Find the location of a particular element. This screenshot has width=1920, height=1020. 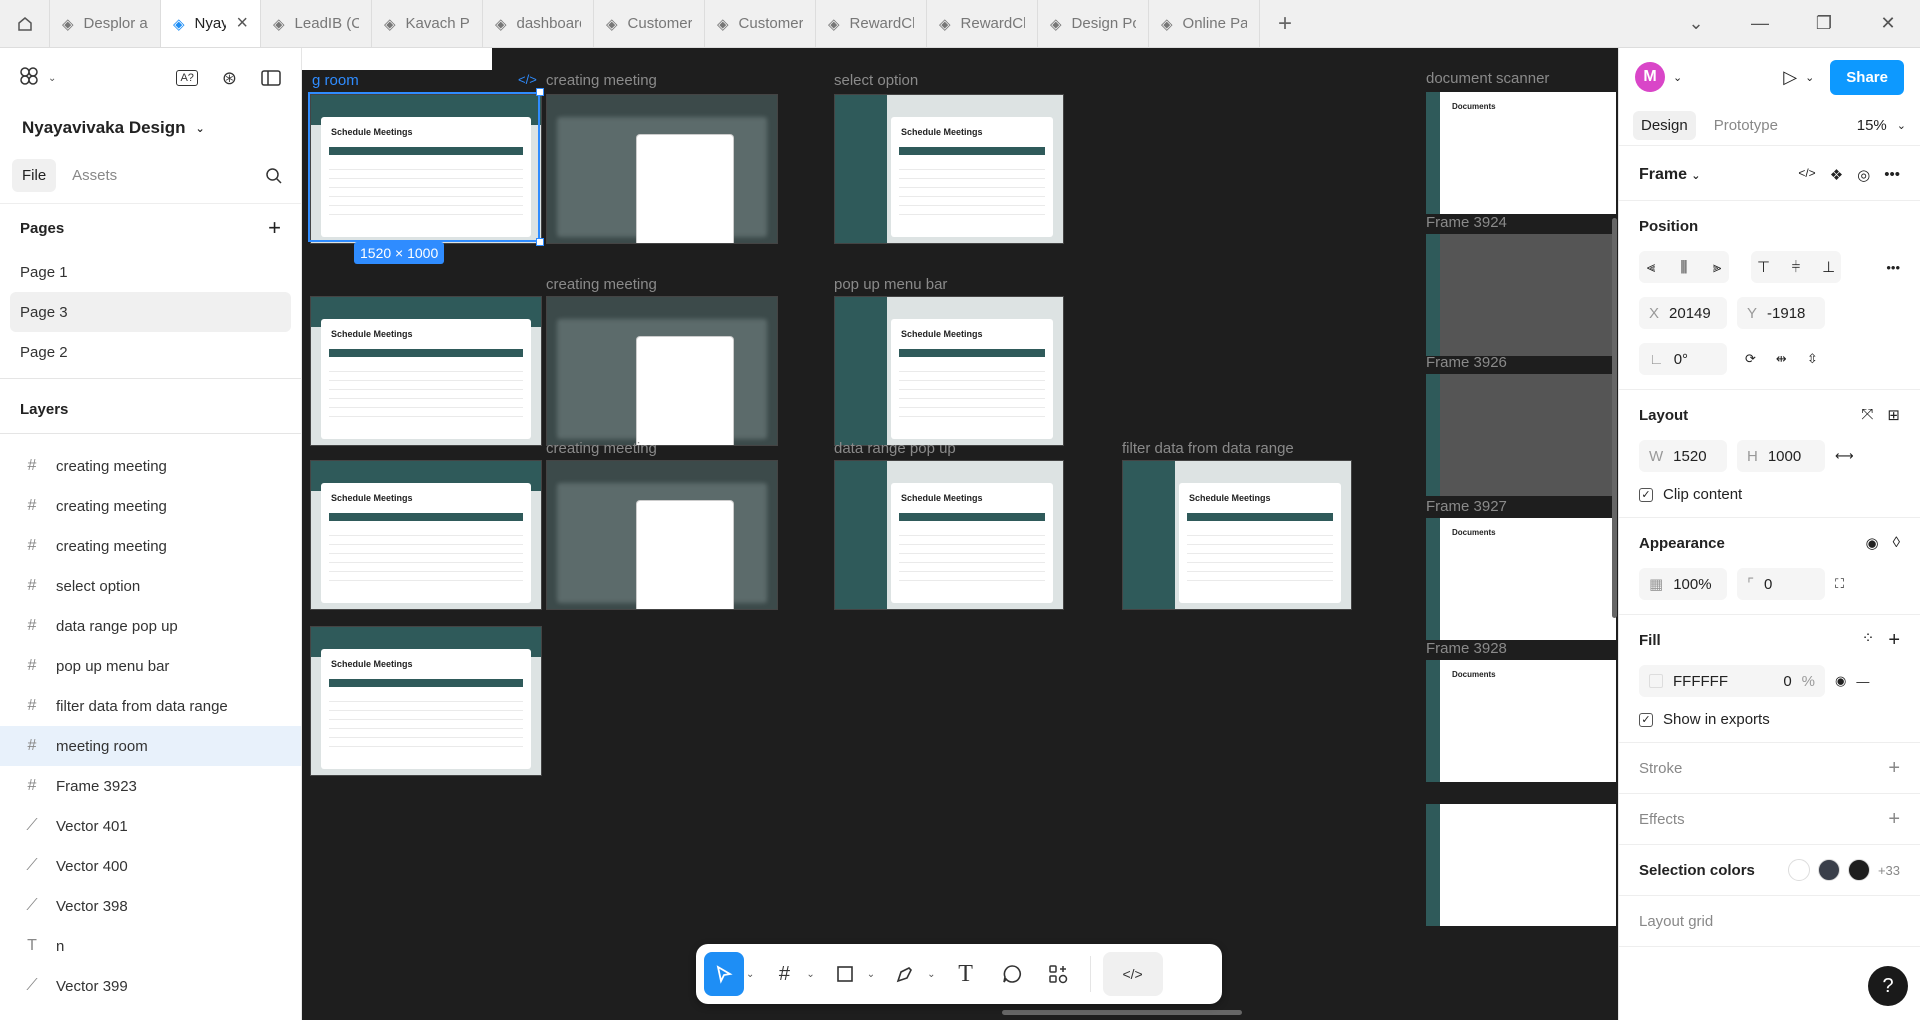

comment-tool is located at coordinates (1012, 974).